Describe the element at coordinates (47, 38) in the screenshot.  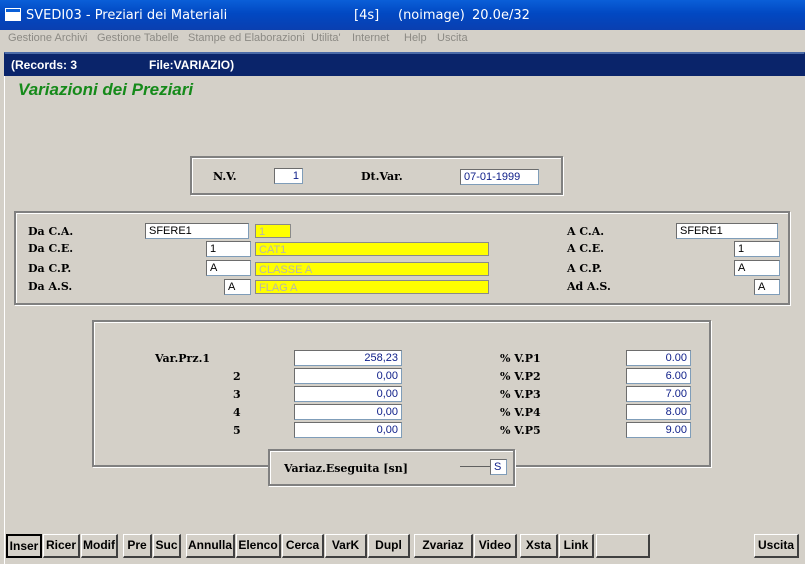
I see `menu-gestione-archivi: Gestione Archivi` at that location.